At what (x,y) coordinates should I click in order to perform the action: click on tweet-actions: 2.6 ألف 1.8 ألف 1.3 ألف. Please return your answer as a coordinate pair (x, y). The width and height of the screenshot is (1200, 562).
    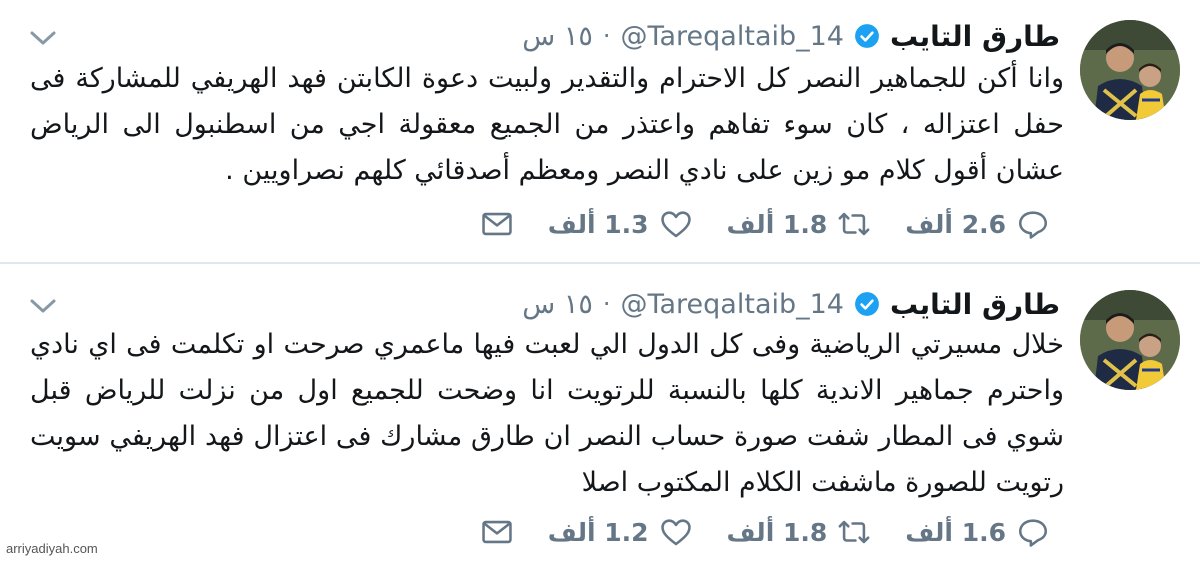
    Looking at the image, I should click on (765, 224).